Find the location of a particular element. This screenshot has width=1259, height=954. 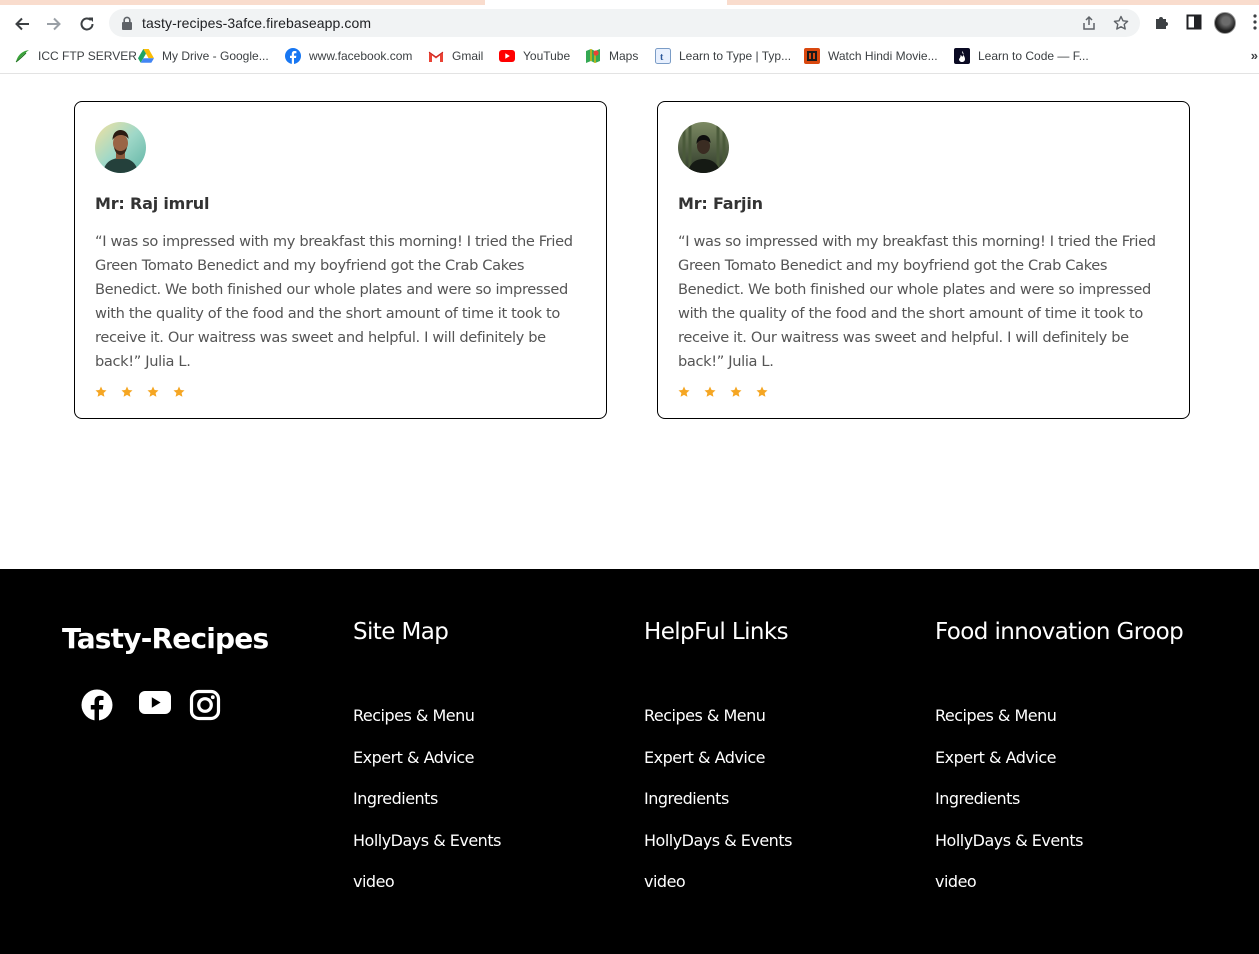

footer-column-title: Food innovation Groop is located at coordinates (1059, 632).